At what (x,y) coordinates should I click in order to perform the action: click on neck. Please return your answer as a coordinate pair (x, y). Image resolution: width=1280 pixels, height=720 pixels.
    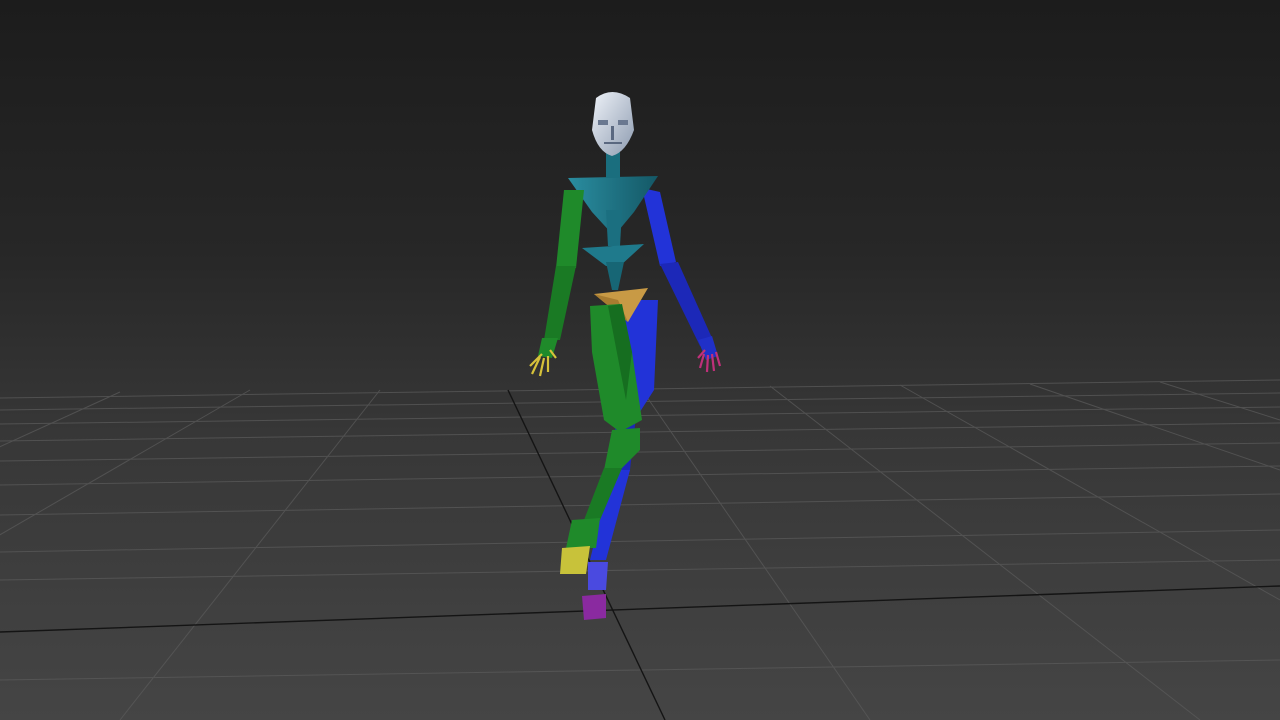
    Looking at the image, I should click on (613, 165).